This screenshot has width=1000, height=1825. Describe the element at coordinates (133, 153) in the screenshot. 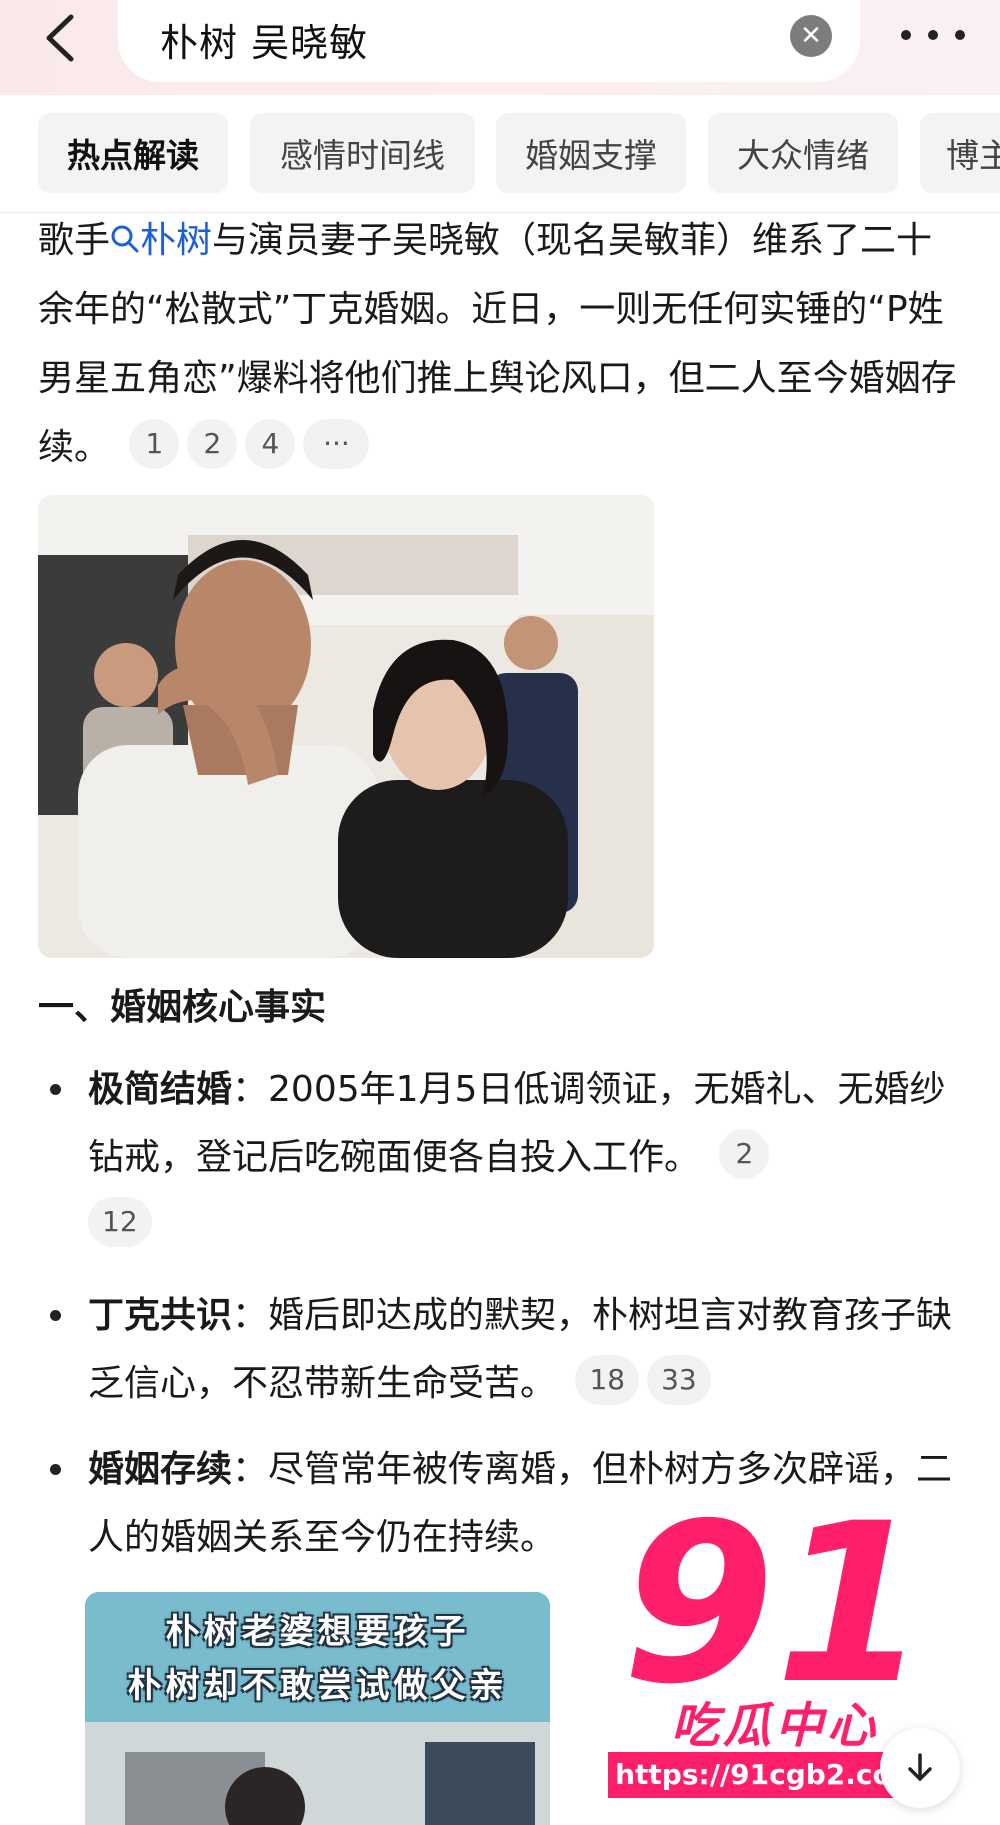

I see `tab-hot-interpretation: 热点解读` at that location.